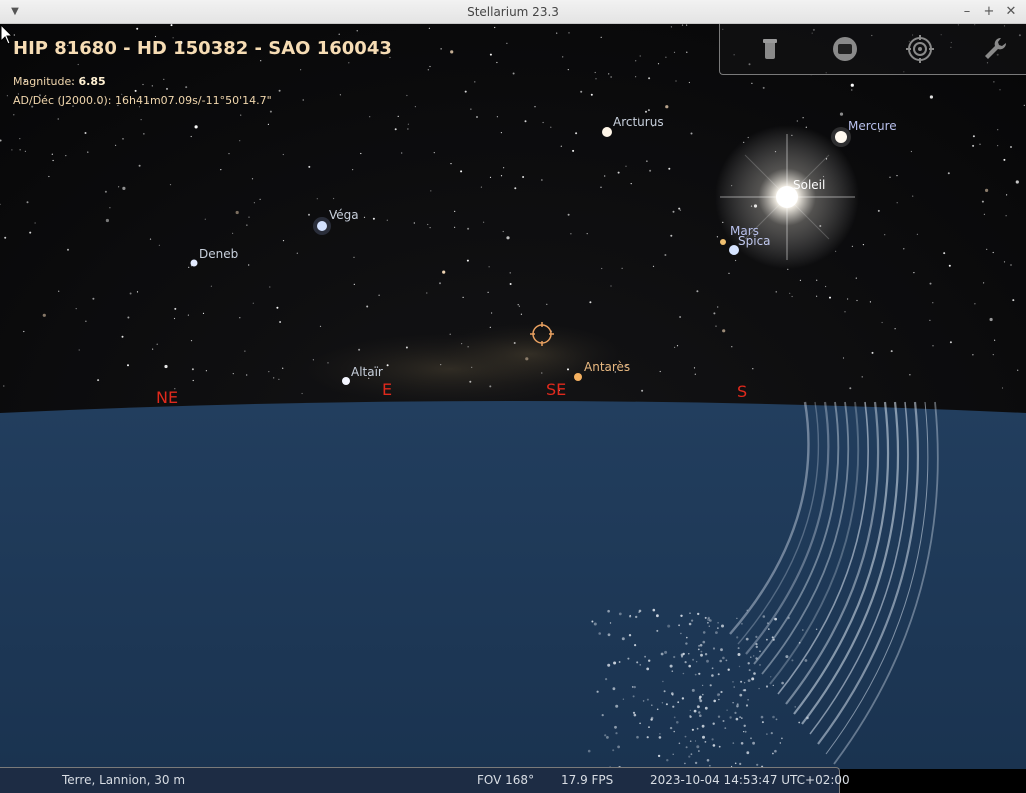  Describe the element at coordinates (989, 12) in the screenshot. I see `maximize-button: +` at that location.